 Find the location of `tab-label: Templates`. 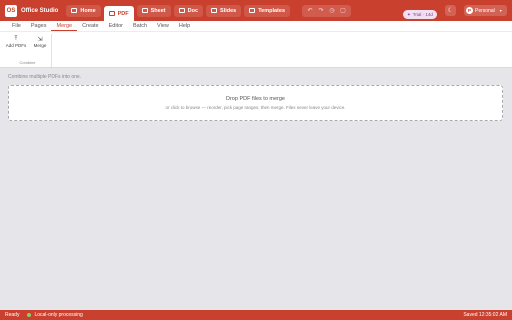

tab-label: Templates is located at coordinates (271, 10).